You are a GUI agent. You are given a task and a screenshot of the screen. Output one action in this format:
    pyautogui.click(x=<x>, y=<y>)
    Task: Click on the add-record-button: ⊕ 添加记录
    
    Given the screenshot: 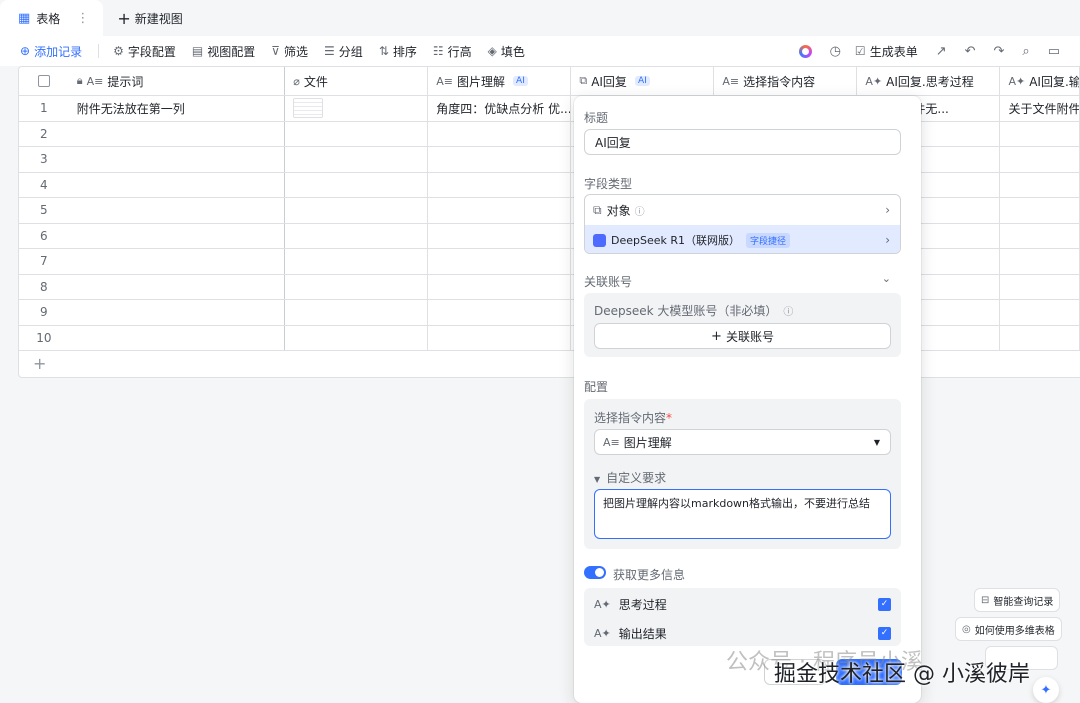 What is the action you would take?
    pyautogui.click(x=51, y=51)
    